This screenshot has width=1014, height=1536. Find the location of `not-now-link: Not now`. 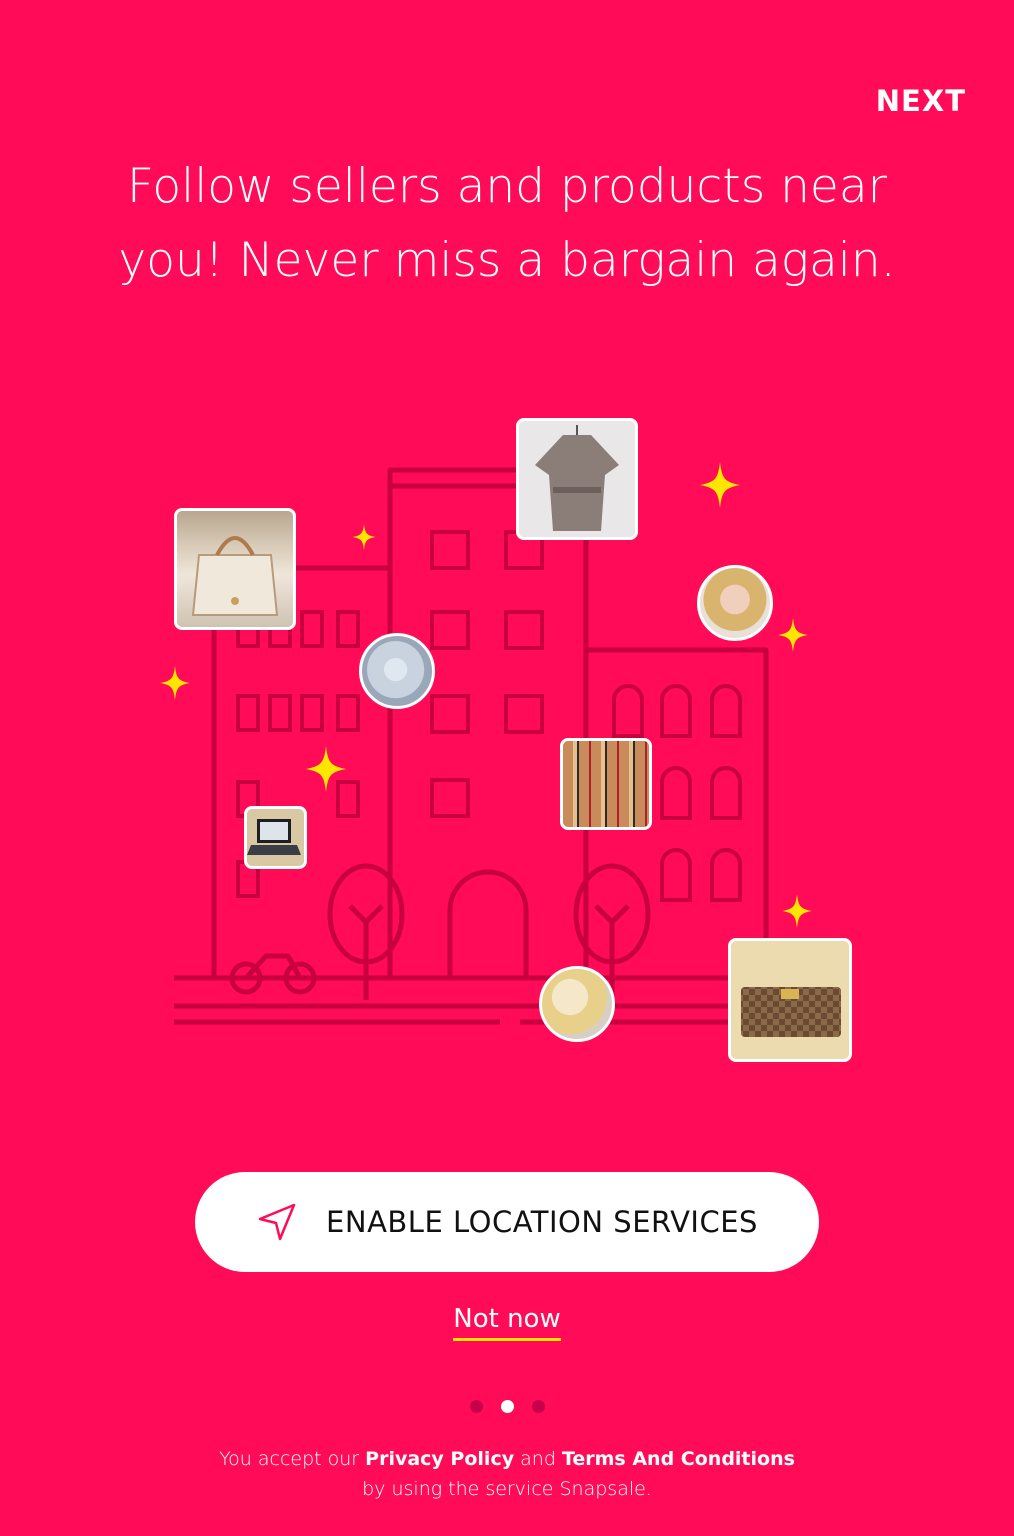

not-now-link: Not now is located at coordinates (507, 1322).